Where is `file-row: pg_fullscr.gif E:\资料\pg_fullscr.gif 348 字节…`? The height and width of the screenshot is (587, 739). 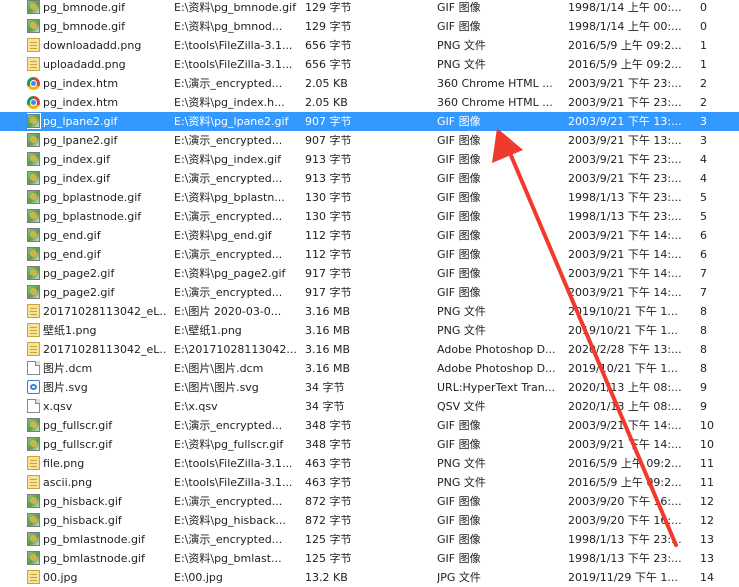
file-row: pg_fullscr.gif E:\资料\pg_fullscr.gif 348 字节… is located at coordinates (369, 444).